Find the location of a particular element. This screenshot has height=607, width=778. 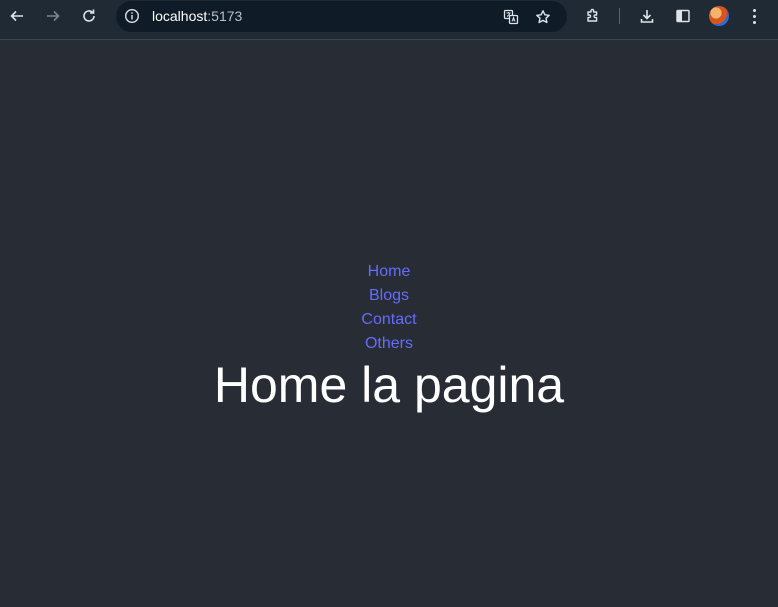

back-arrow-icon is located at coordinates (16, 16).